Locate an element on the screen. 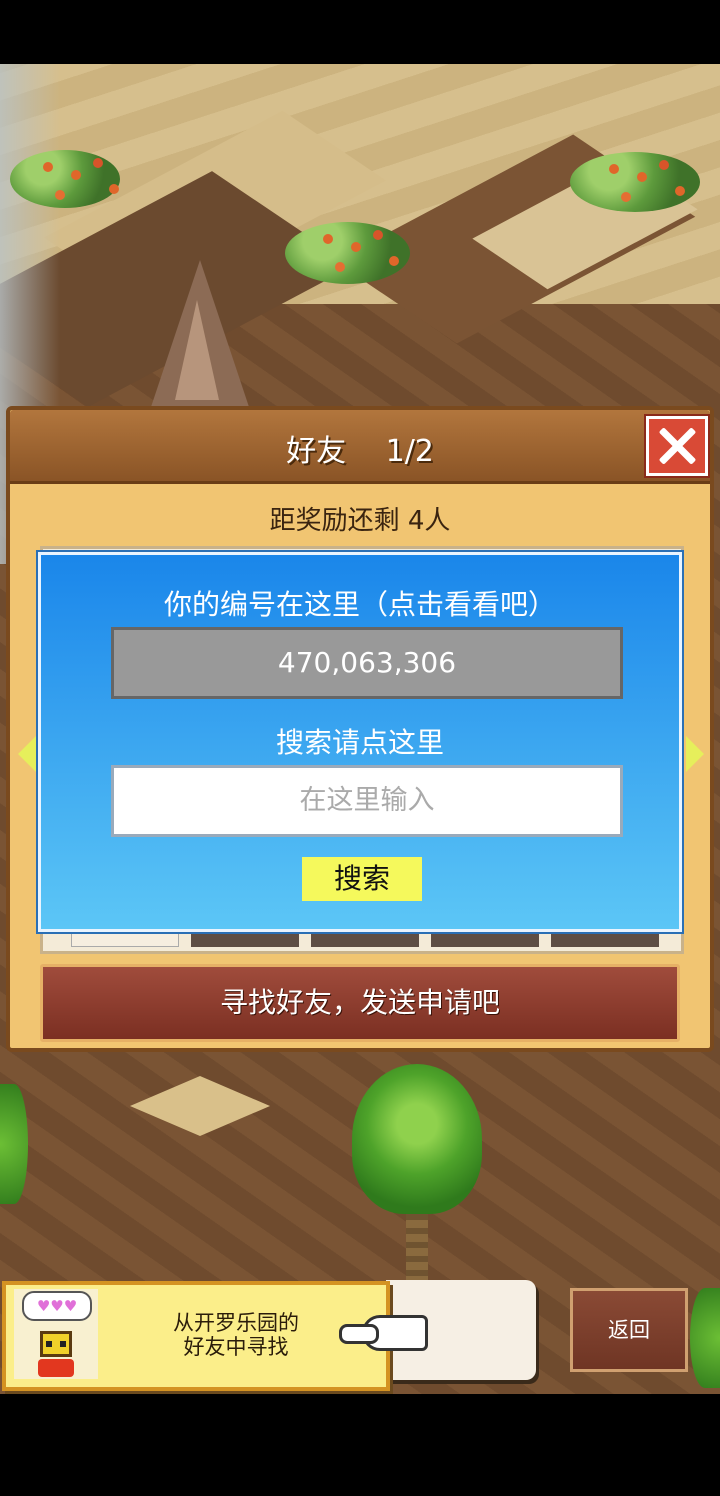  navigation-bar is located at coordinates (360, 1445).